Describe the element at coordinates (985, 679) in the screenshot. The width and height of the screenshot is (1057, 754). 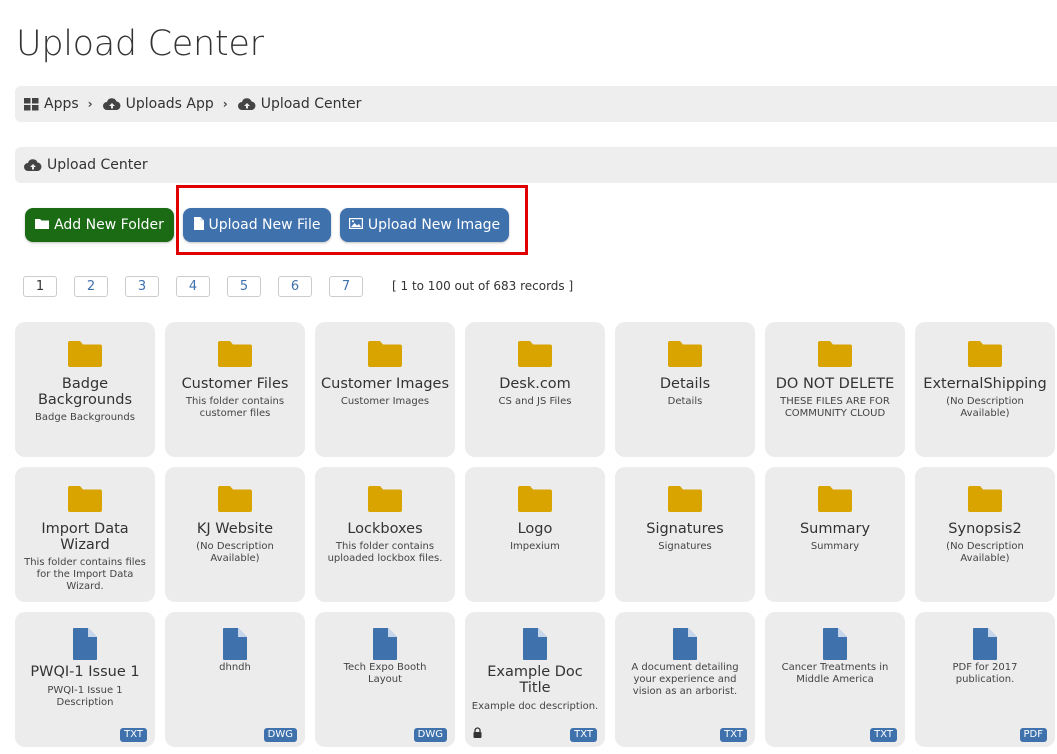
I see `file-card: PDF for 2017 publication. PDF` at that location.